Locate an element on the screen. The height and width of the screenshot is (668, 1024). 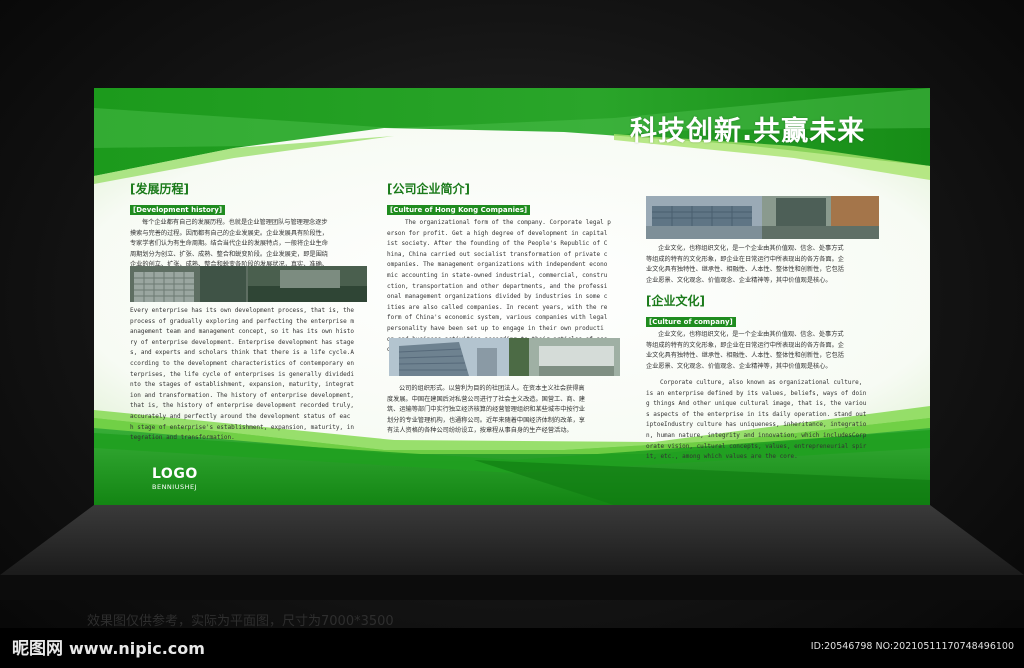
watermark-brand: 昵图网 www.nipic.com is located at coordinates (108, 646).